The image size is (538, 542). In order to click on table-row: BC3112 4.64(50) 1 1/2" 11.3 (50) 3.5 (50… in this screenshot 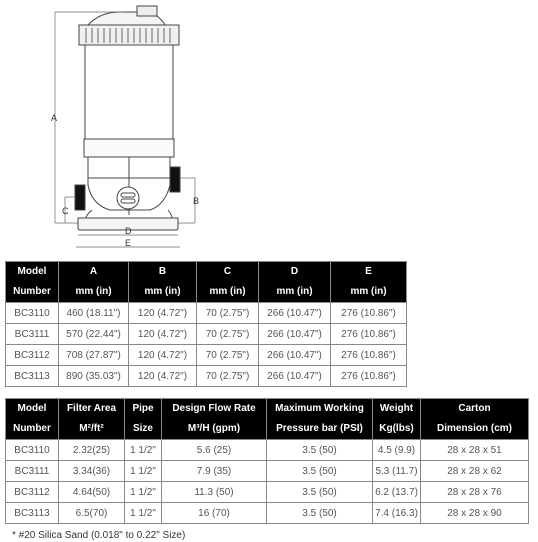, I will do `click(267, 492)`.